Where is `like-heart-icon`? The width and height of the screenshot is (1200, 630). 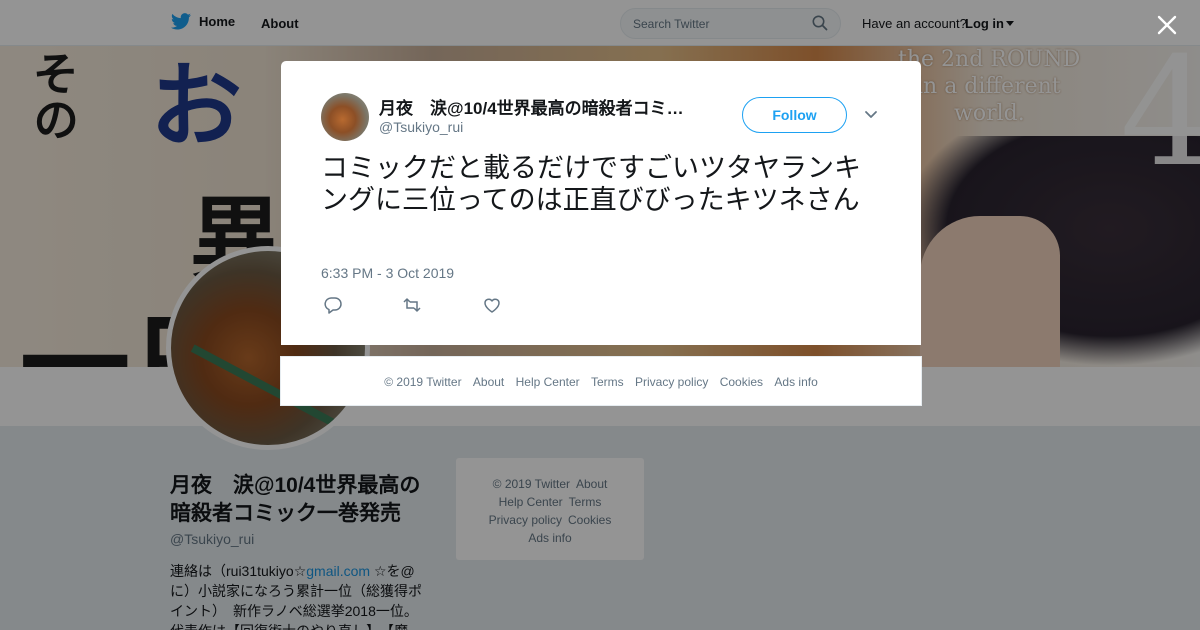 like-heart-icon is located at coordinates (492, 305).